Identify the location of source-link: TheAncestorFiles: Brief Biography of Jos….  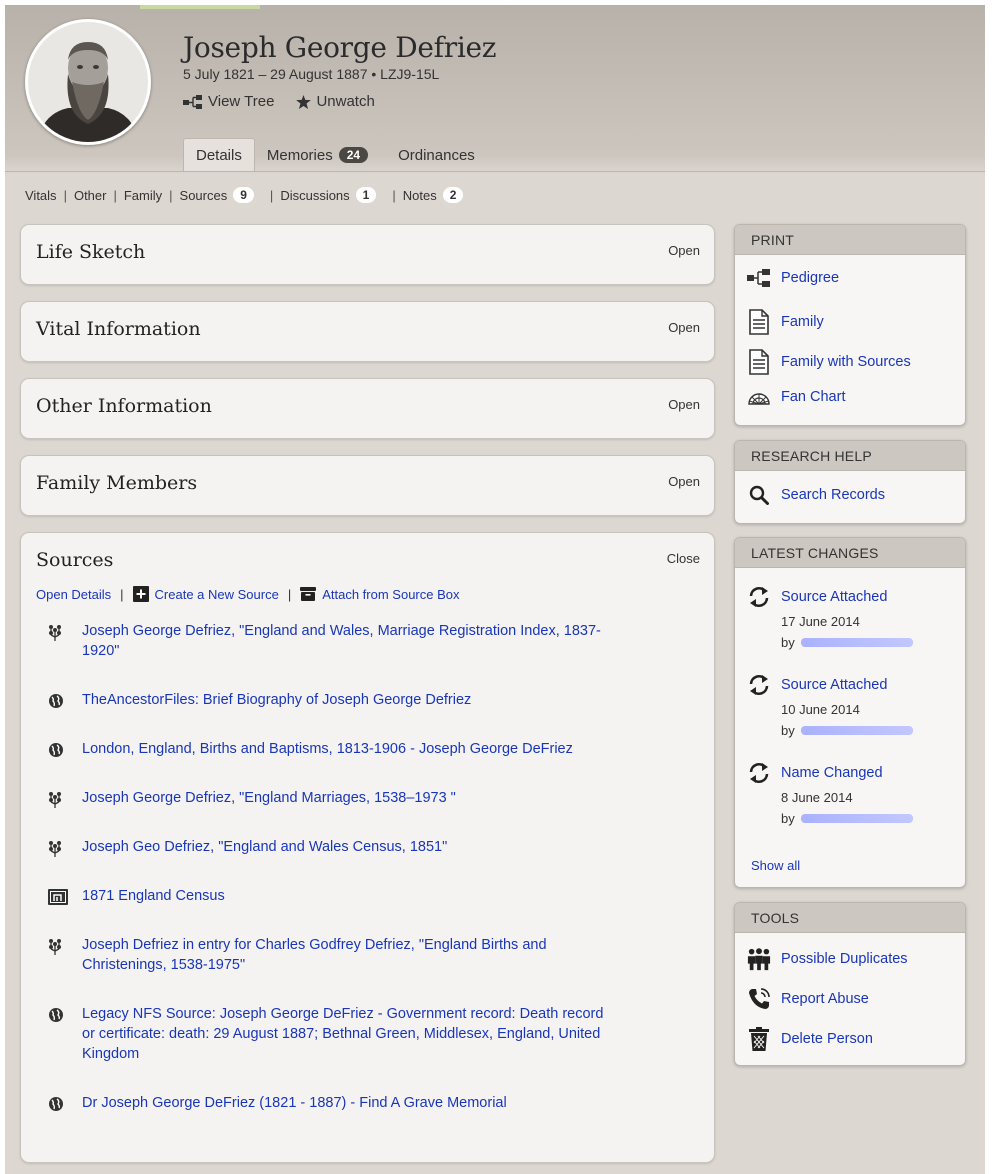
(347, 700).